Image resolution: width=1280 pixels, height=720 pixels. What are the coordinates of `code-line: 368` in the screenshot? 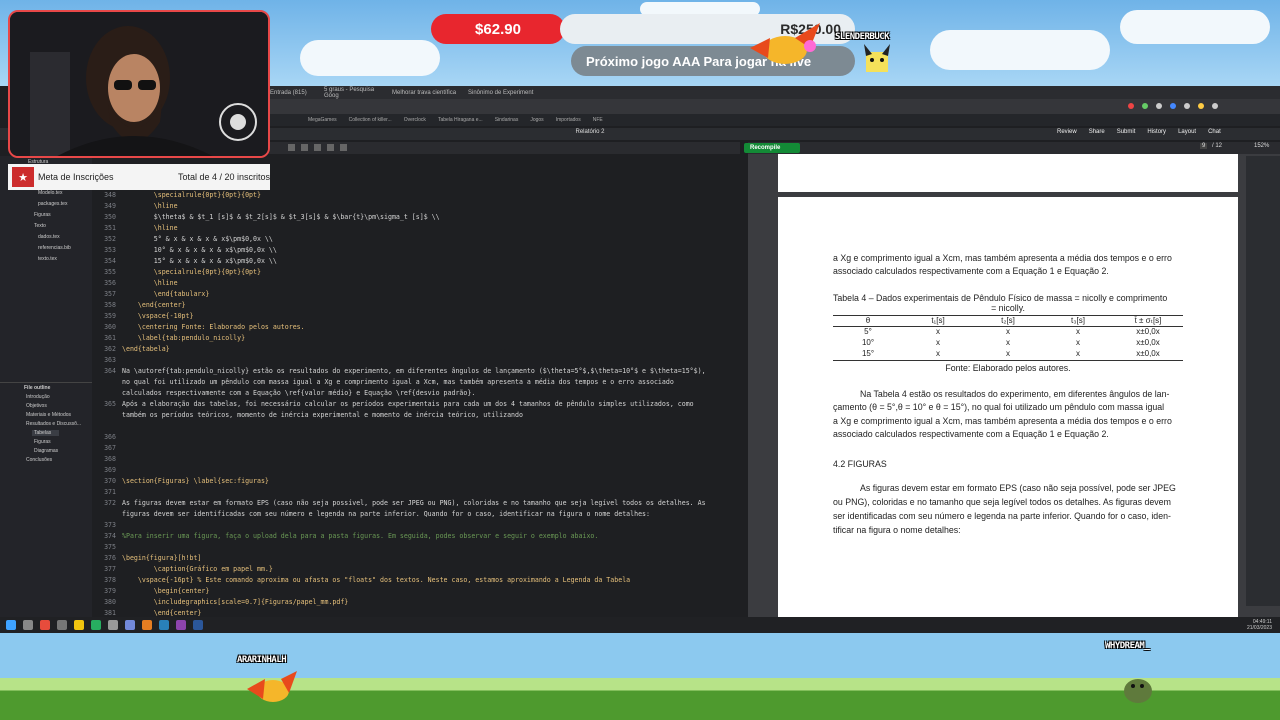 It's located at (107, 459).